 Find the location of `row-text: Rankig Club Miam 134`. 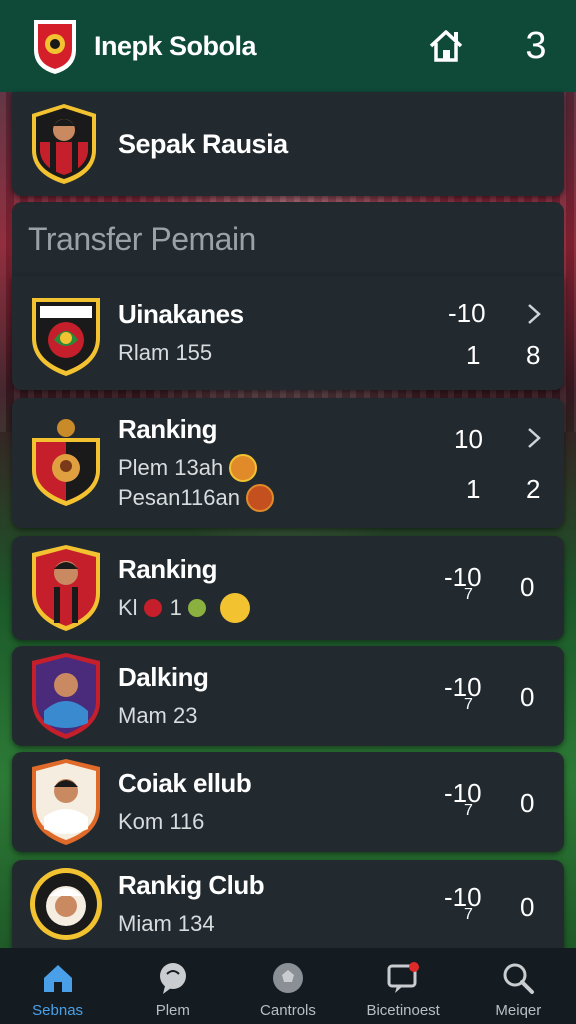

row-text: Rankig Club Miam 134 is located at coordinates (281, 904).